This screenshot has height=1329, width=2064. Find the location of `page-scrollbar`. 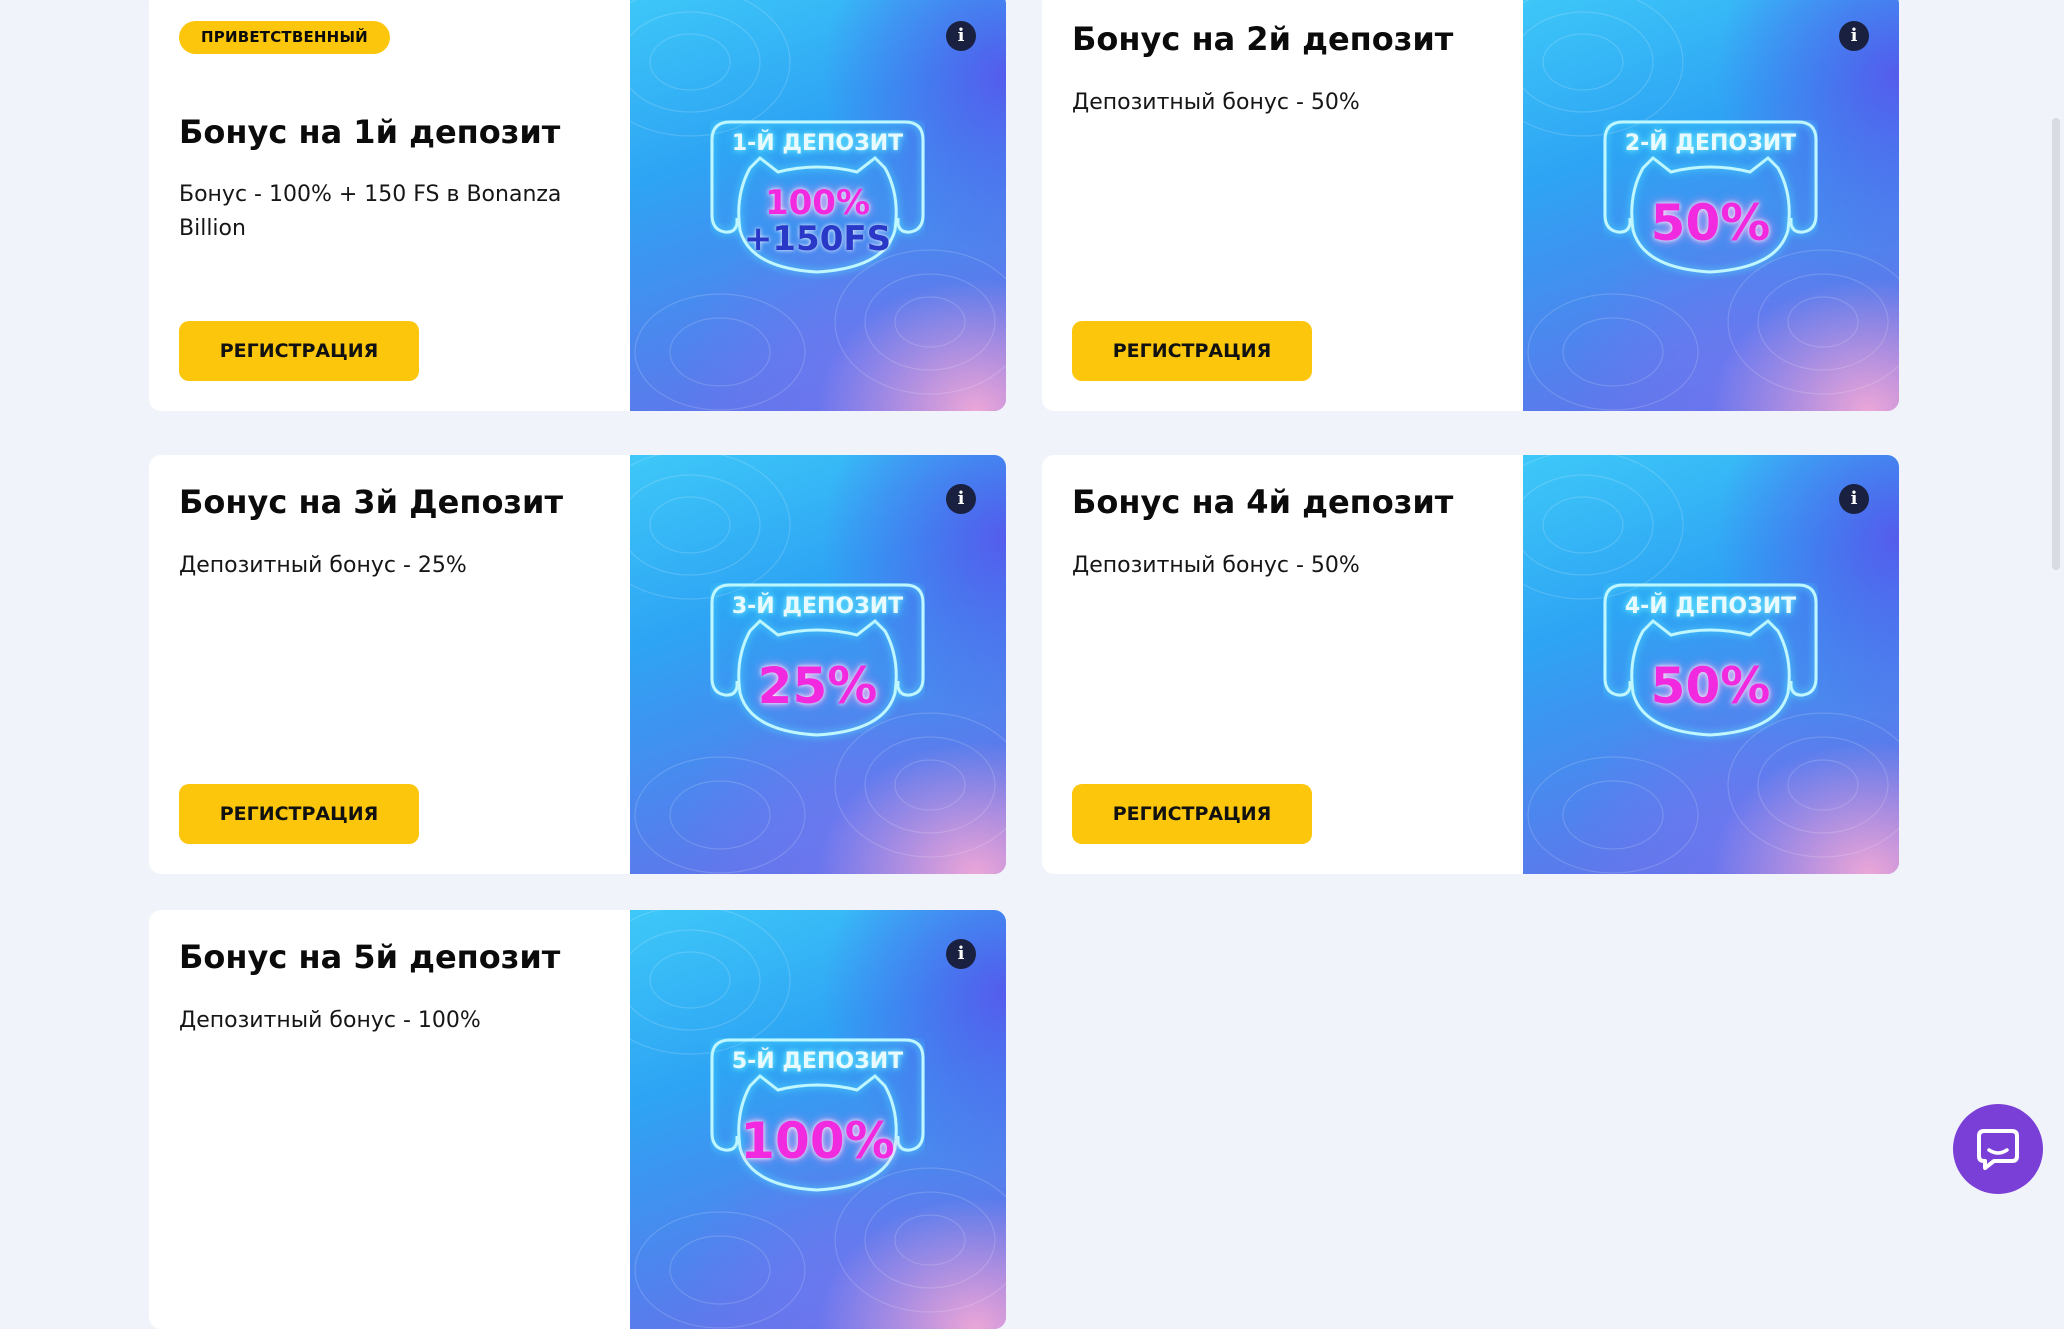

page-scrollbar is located at coordinates (2056, 605).